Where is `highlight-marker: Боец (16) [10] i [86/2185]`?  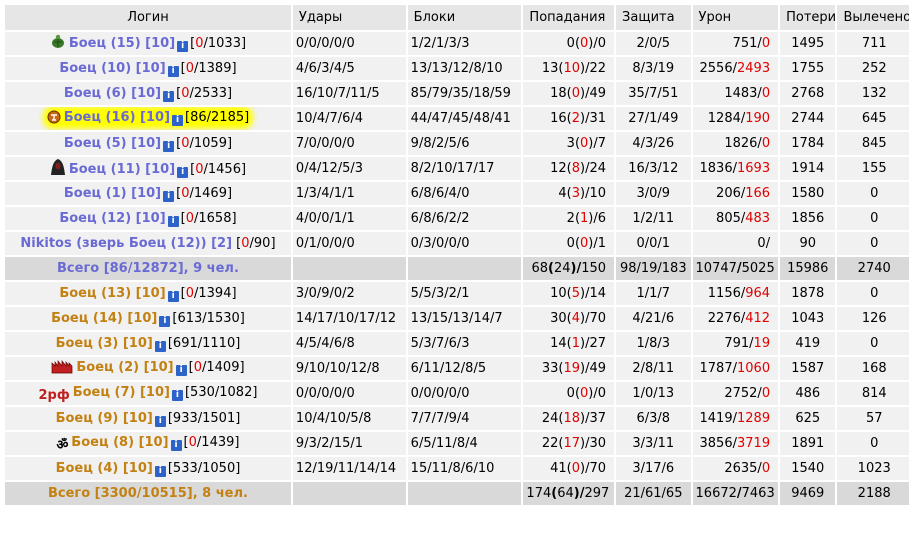 highlight-marker: Боец (16) [10] i [86/2185] is located at coordinates (148, 117).